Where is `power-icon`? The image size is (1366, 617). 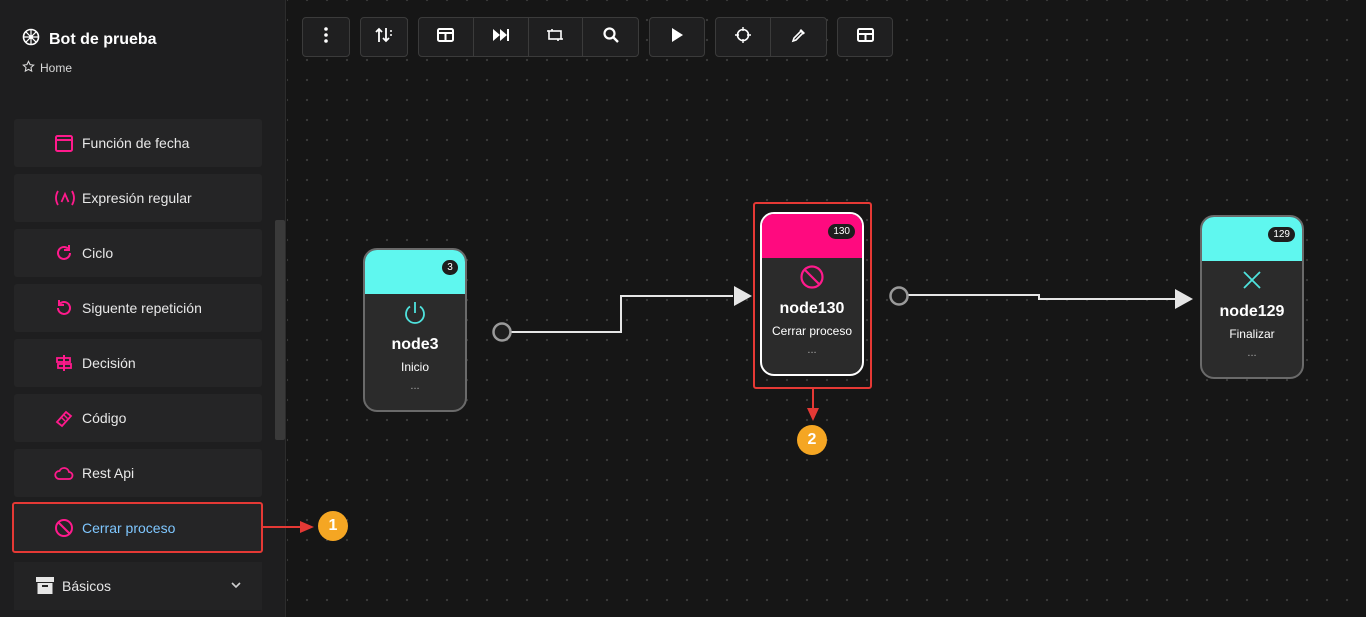
power-icon is located at coordinates (415, 314).